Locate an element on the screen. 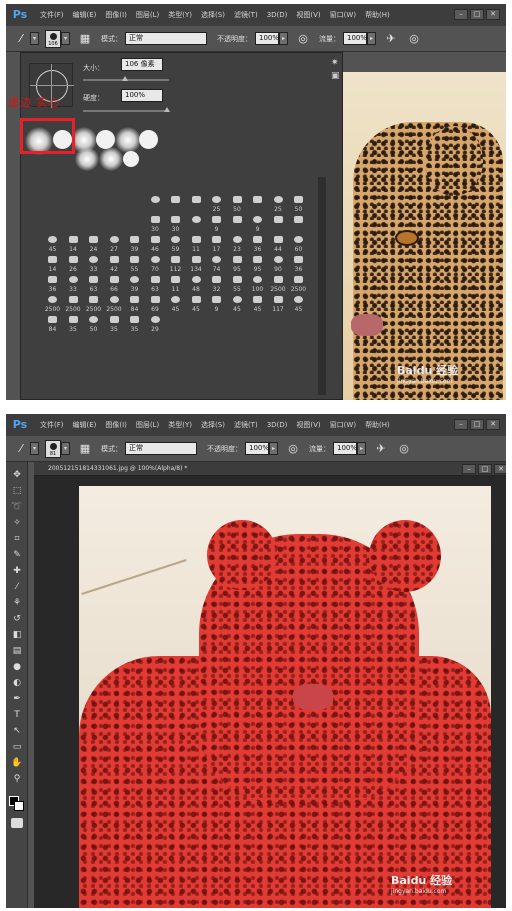  menu-help: 帮助(H) is located at coordinates (377, 15).